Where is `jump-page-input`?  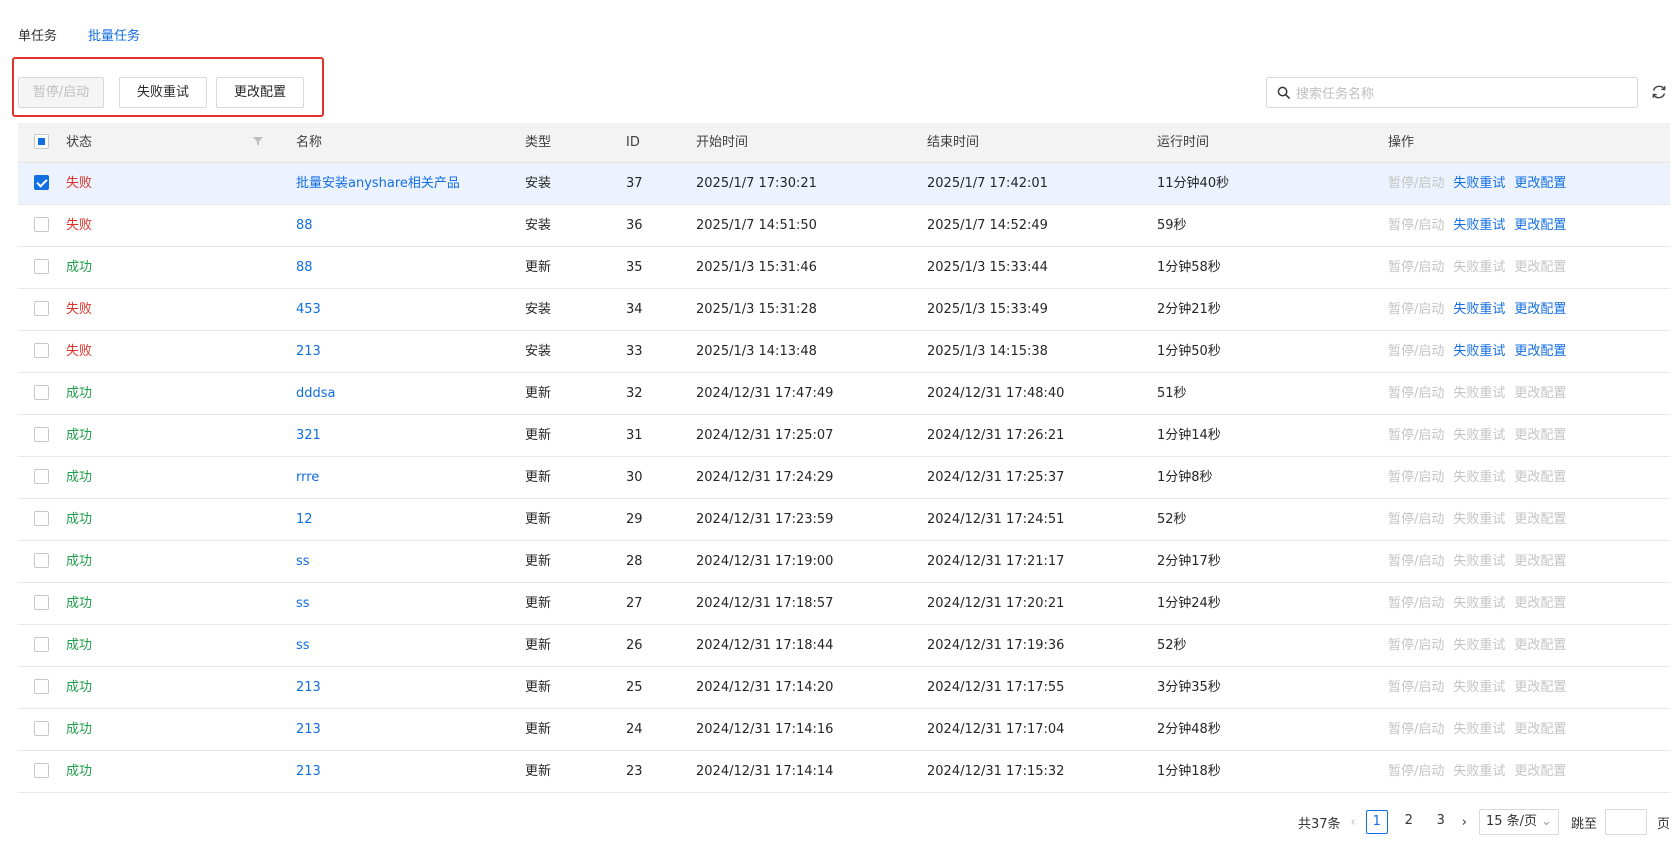
jump-page-input is located at coordinates (1625, 822).